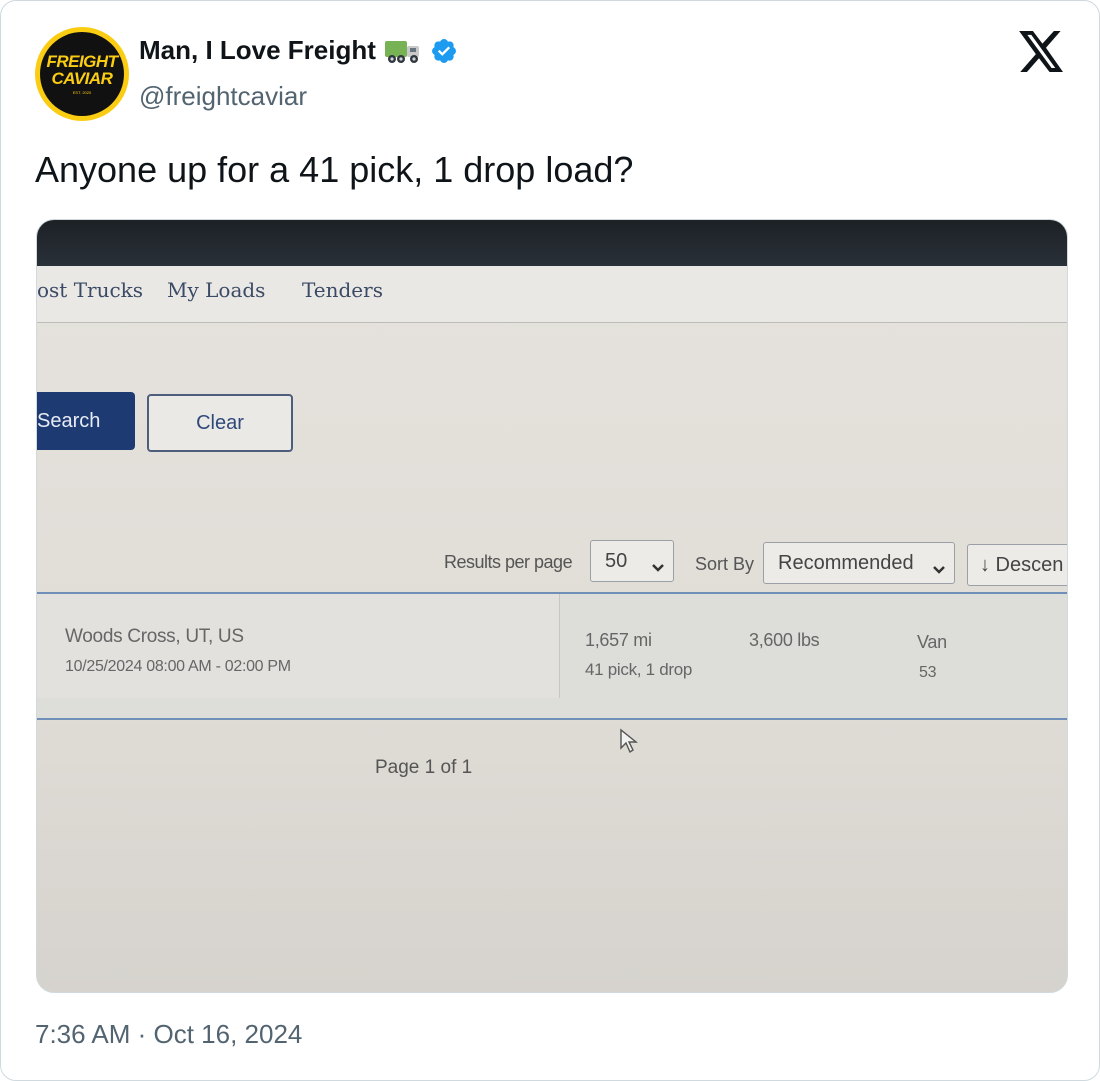 The image size is (1100, 1081). Describe the element at coordinates (334, 169) in the screenshot. I see `tweet-text: Anyone up for a 41 pick, 1 drop load?` at that location.